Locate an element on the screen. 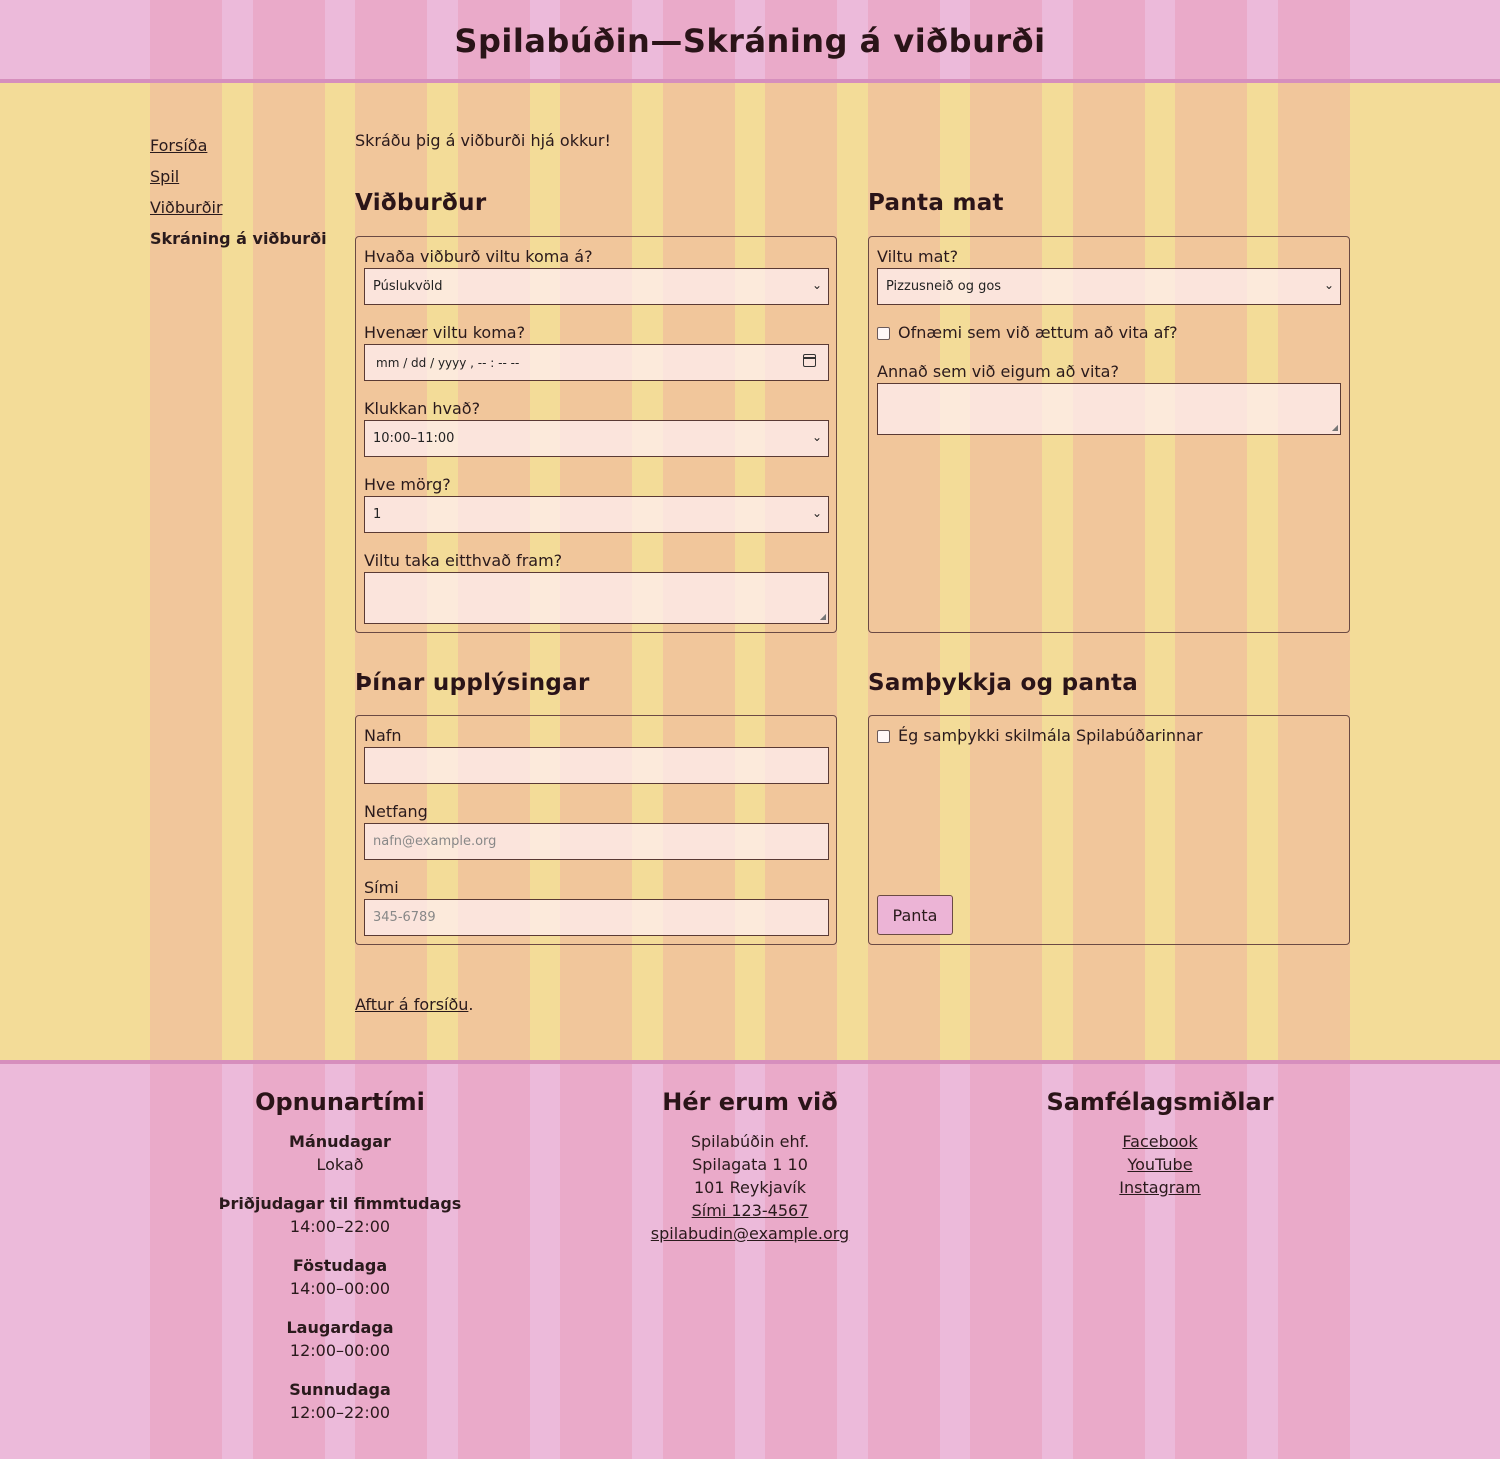 The height and width of the screenshot is (1459, 1500). email-label: Netfang is located at coordinates (396, 811).